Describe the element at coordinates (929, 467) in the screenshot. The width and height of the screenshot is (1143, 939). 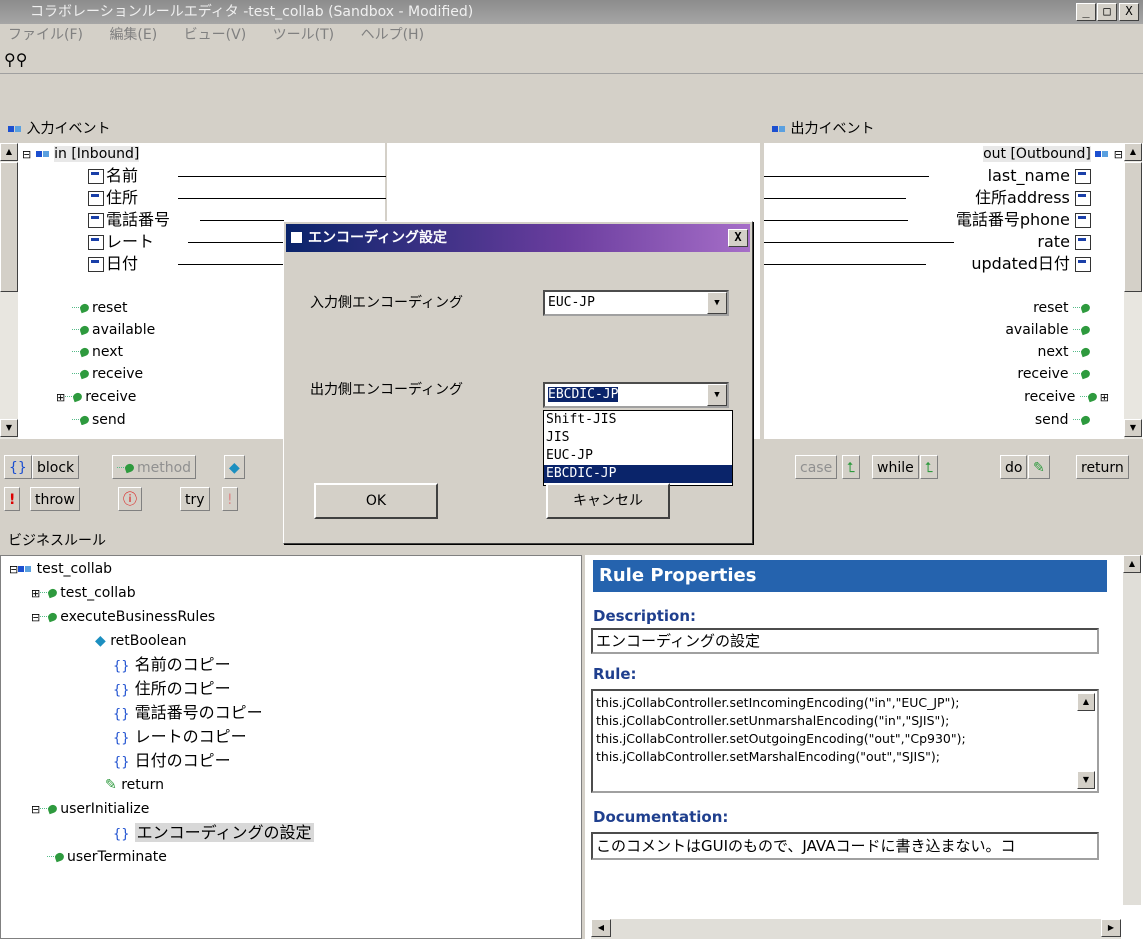
I see `loop-icon: ⮤` at that location.